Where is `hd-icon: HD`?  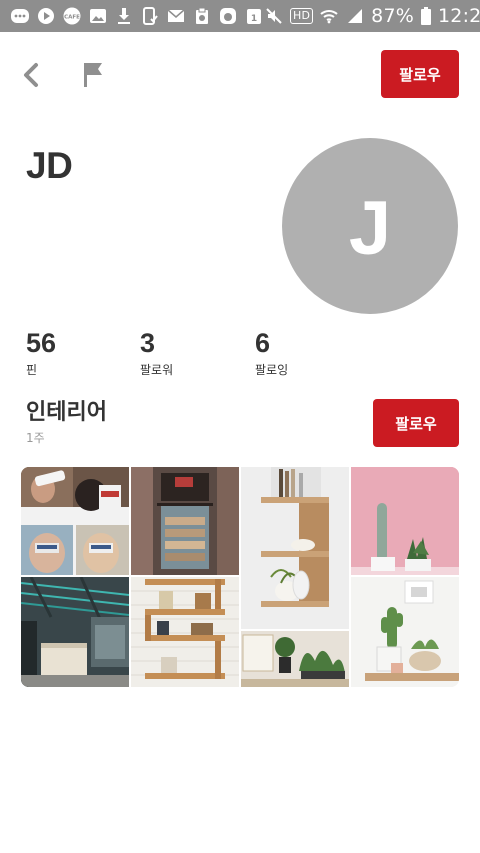
hd-icon: HD is located at coordinates (302, 16).